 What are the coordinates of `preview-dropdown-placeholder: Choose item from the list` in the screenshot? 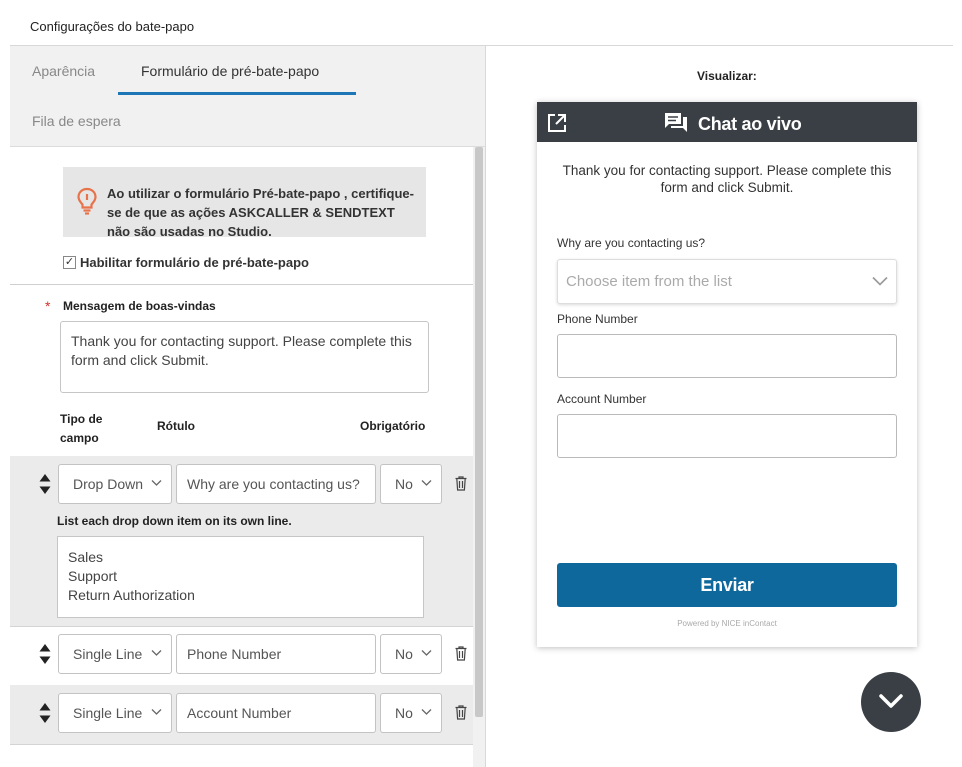 It's located at (649, 281).